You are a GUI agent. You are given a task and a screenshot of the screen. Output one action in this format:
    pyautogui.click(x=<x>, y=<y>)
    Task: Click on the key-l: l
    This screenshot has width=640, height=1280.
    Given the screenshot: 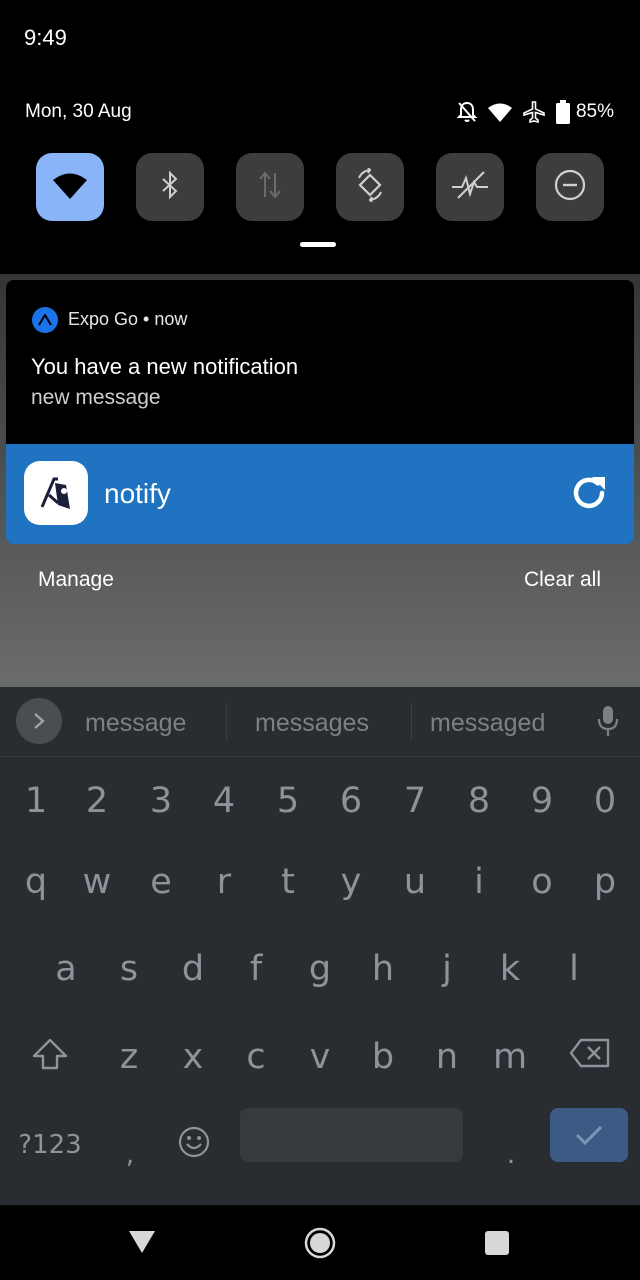 What is the action you would take?
    pyautogui.click(x=574, y=969)
    